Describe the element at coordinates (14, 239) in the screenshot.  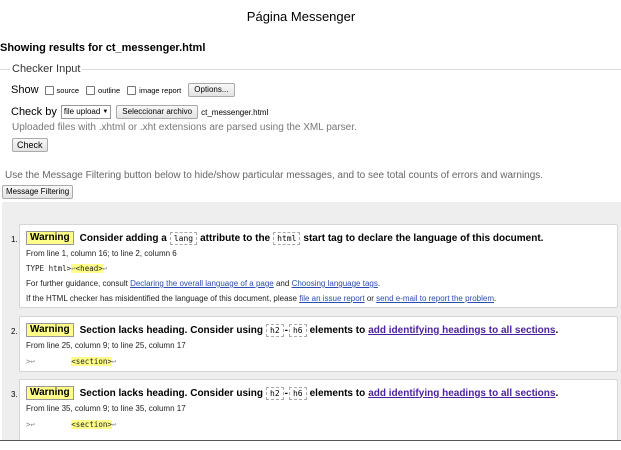
I see `message-number: 1.` at that location.